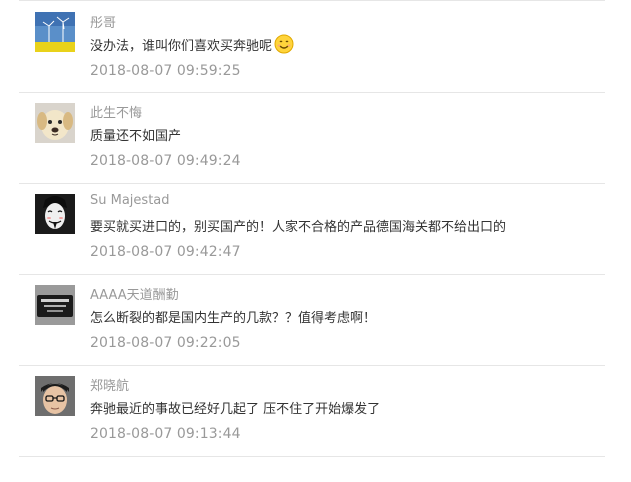 This screenshot has width=631, height=482. I want to click on comment-timestamp: 2018-08-07 09:59:25, so click(165, 71).